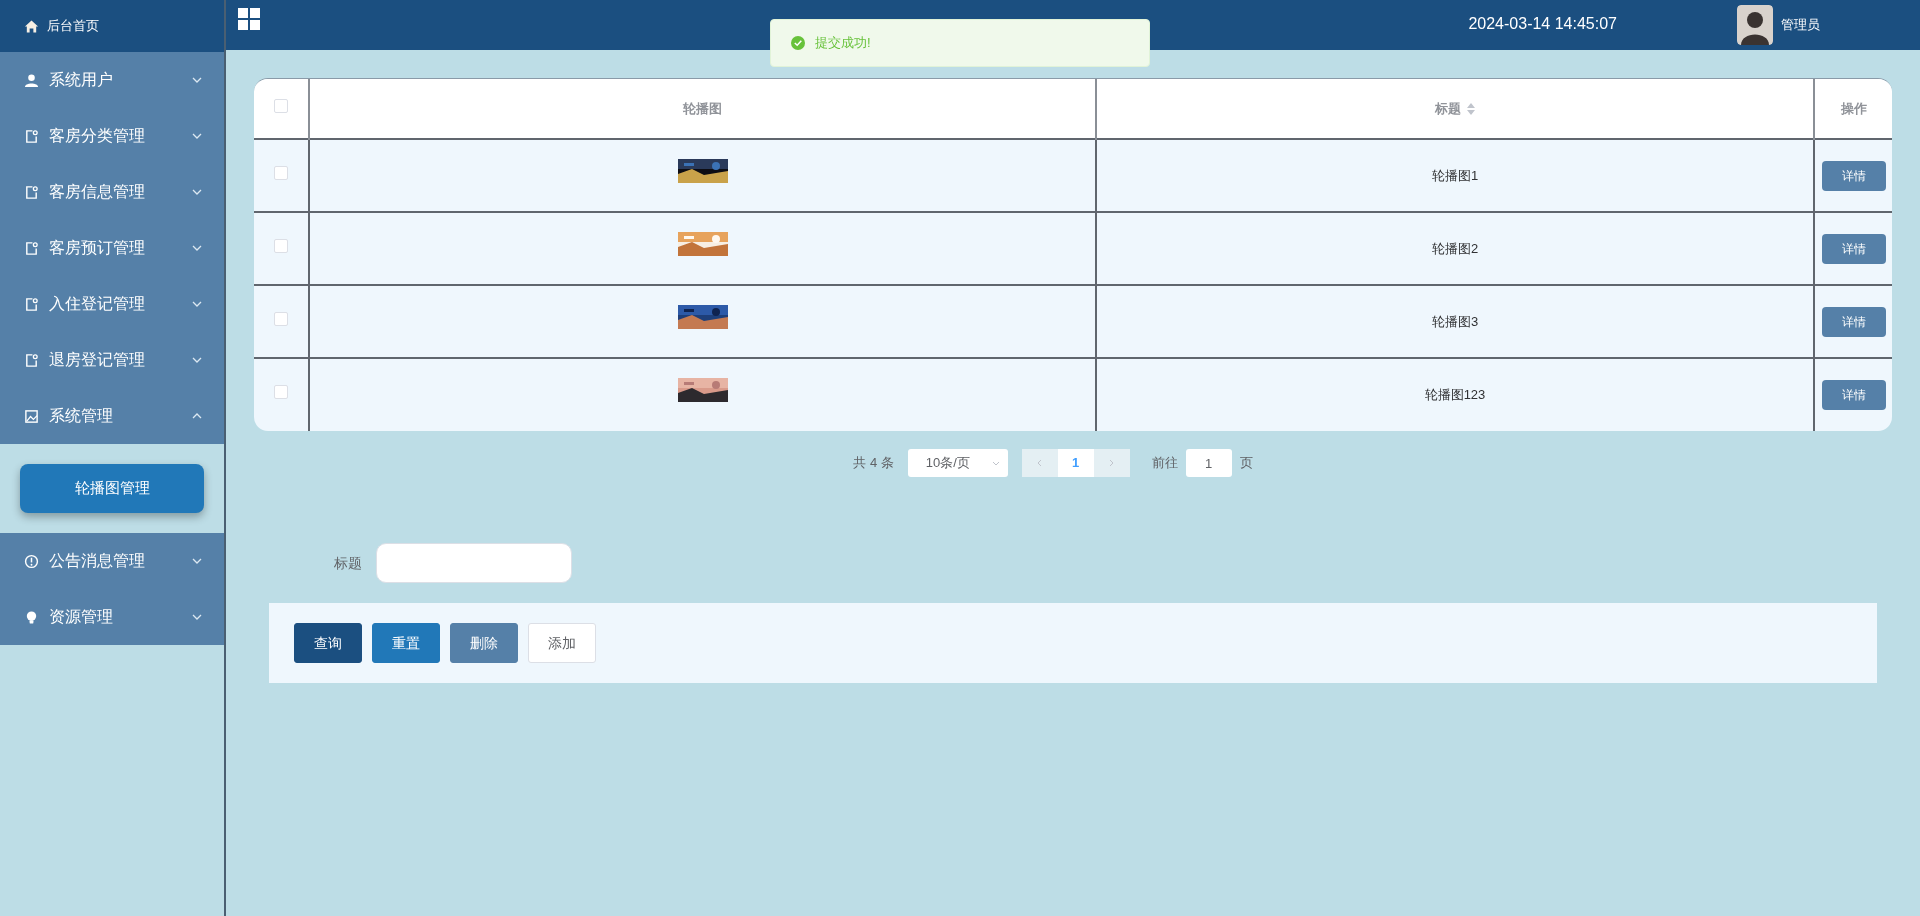  What do you see at coordinates (957, 463) in the screenshot?
I see `page-size-select: 10条/页` at bounding box center [957, 463].